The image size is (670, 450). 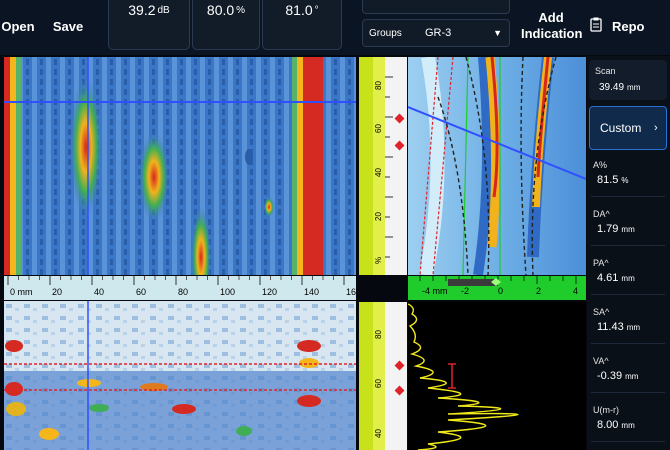 What do you see at coordinates (18, 26) in the screenshot?
I see `open-button: Open` at bounding box center [18, 26].